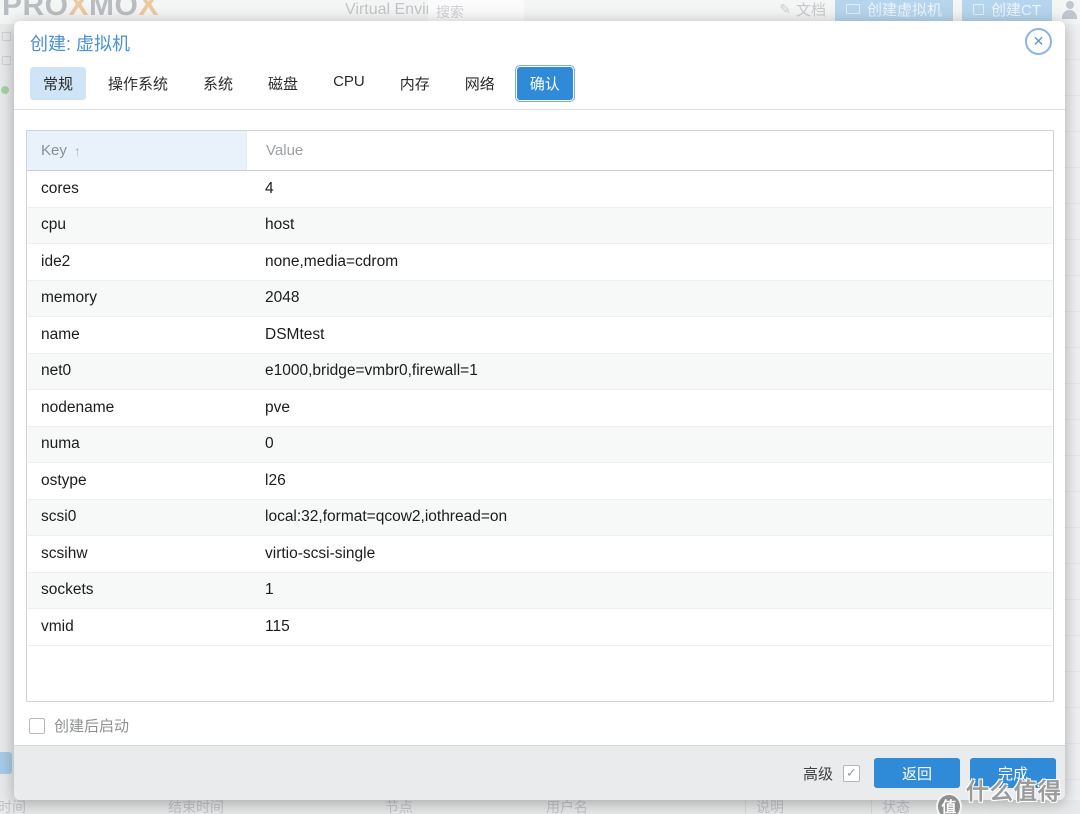 The height and width of the screenshot is (814, 1080). Describe the element at coordinates (540, 444) in the screenshot. I see `table-row: numa 0` at that location.